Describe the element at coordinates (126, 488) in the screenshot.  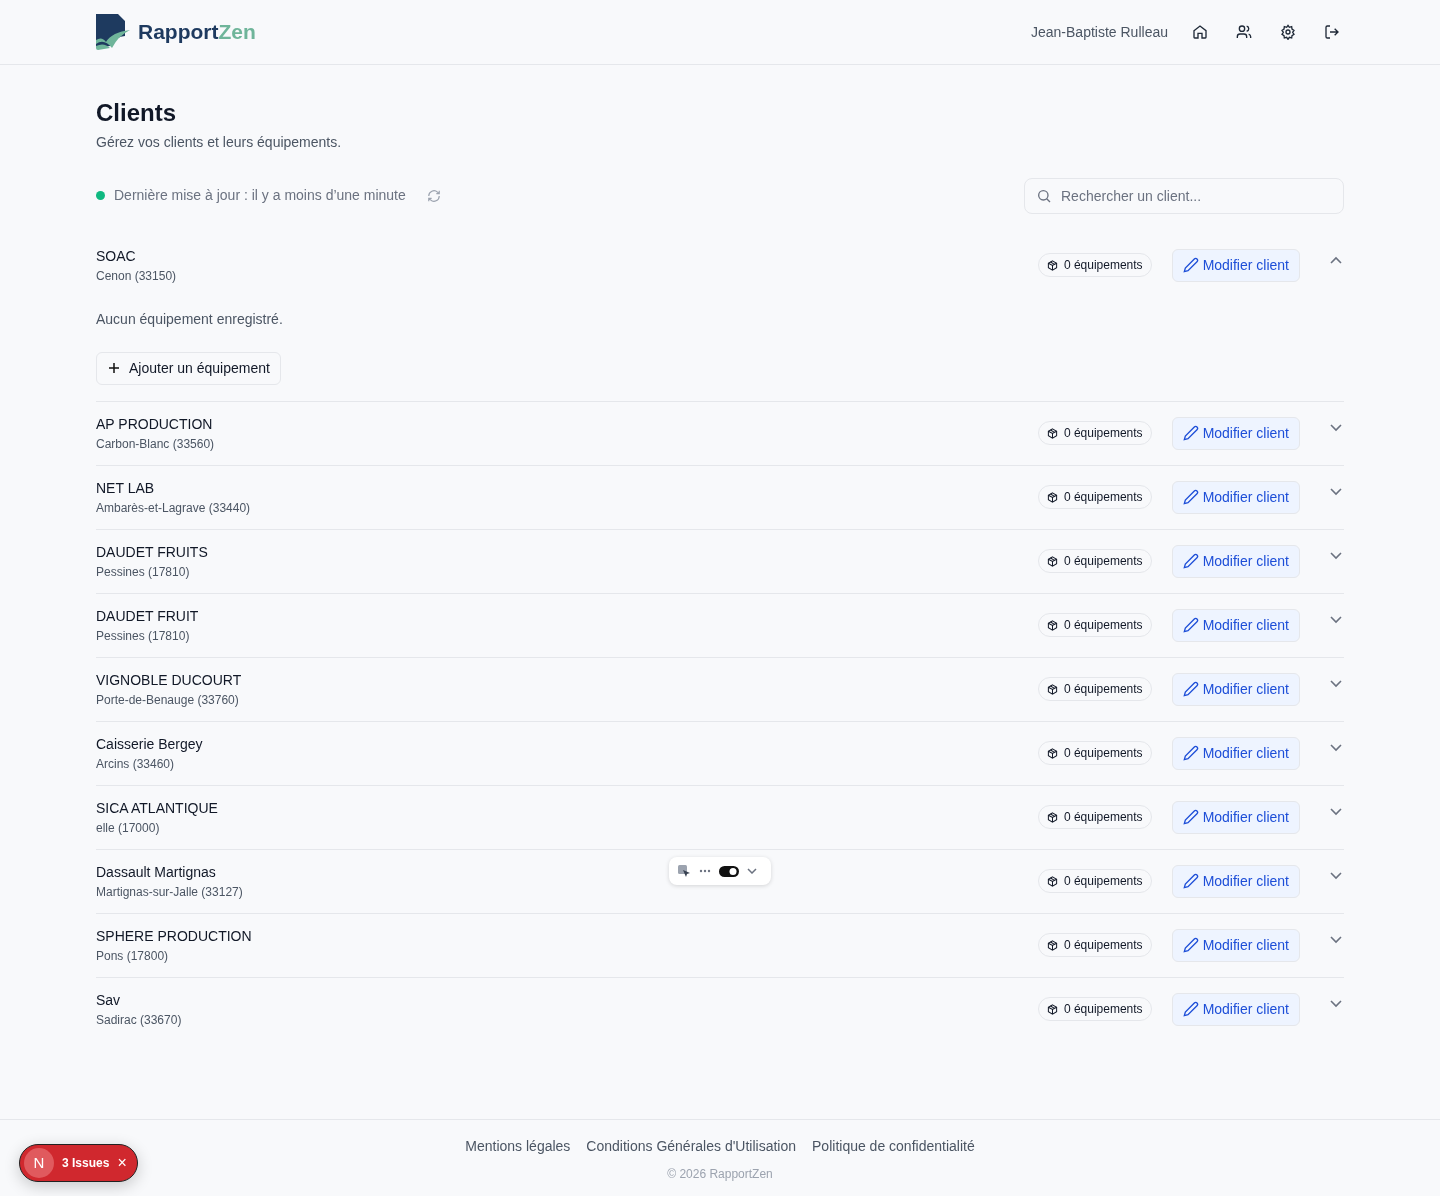
I see `client-name: NET LAB` at that location.